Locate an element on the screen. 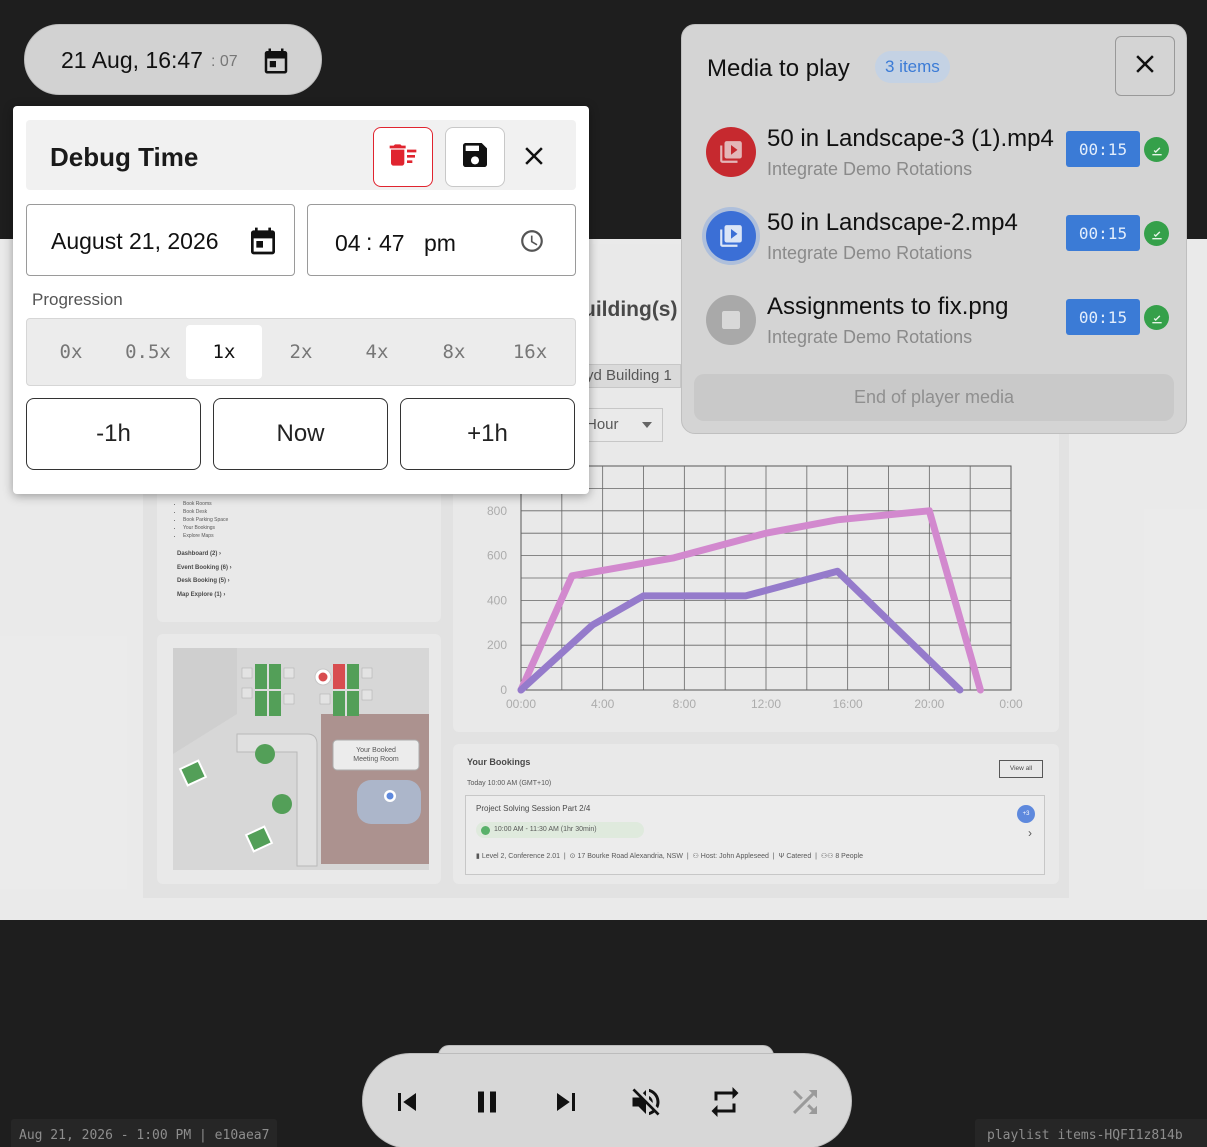 The width and height of the screenshot is (1207, 1147). next-button is located at coordinates (566, 1104).